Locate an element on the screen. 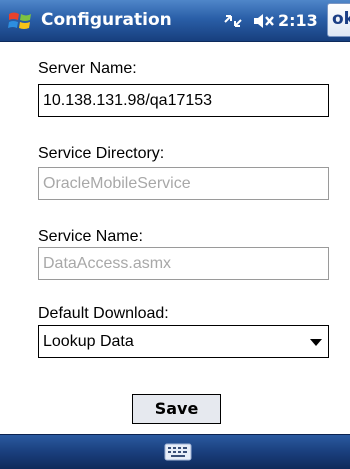  title-bar: Configuration 2:13 ok is located at coordinates (175, 21).